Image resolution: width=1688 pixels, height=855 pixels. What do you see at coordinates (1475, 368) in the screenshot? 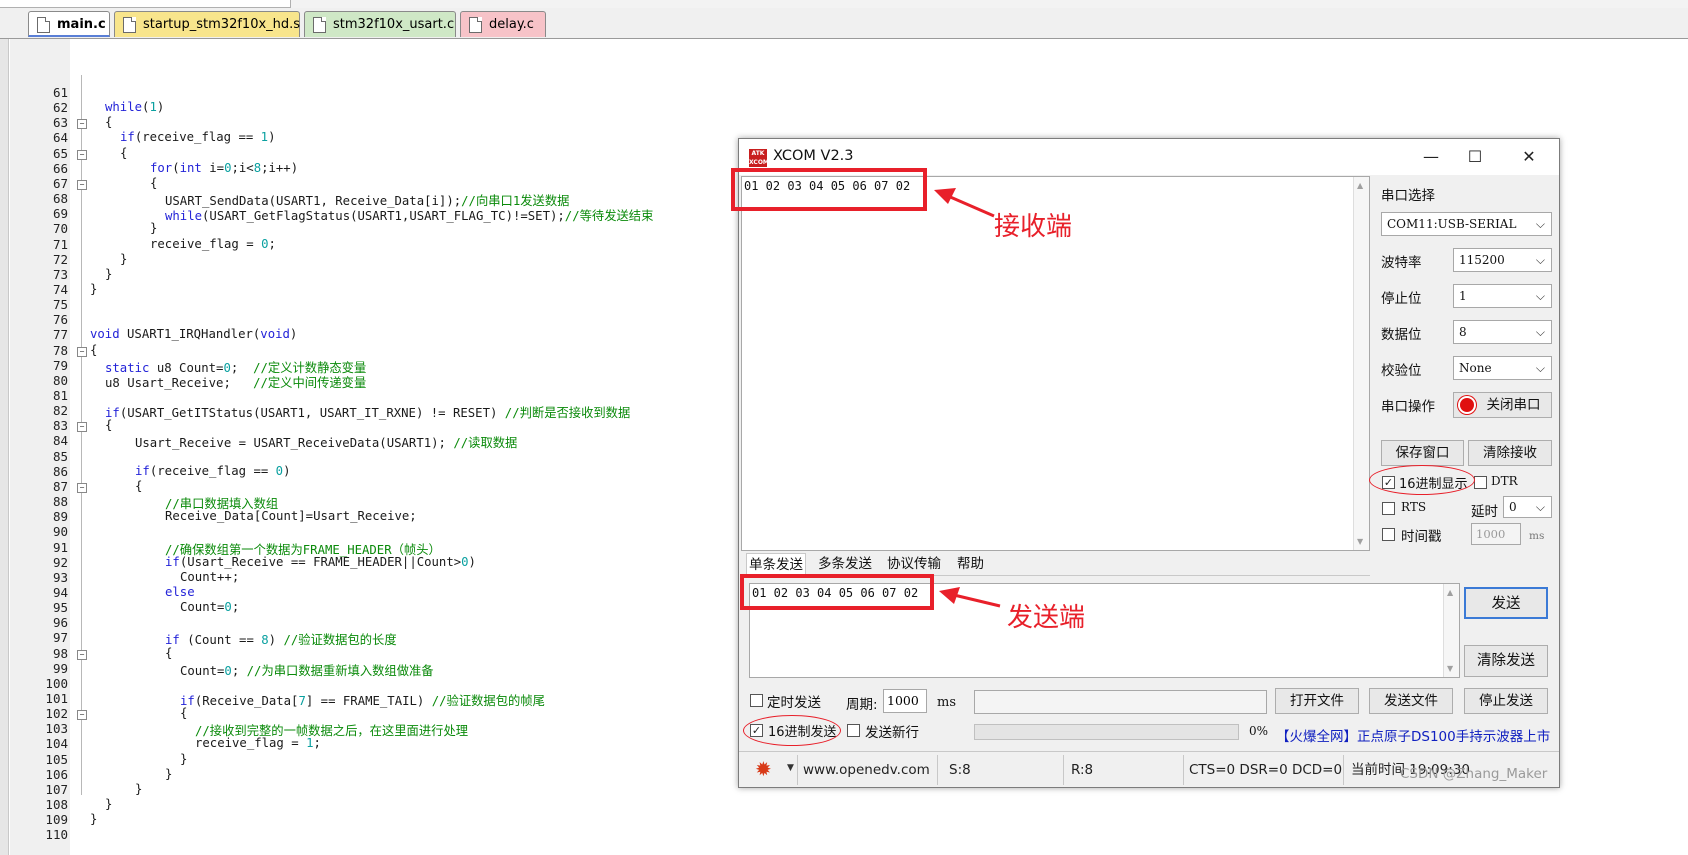
I see `parity-value: None` at bounding box center [1475, 368].